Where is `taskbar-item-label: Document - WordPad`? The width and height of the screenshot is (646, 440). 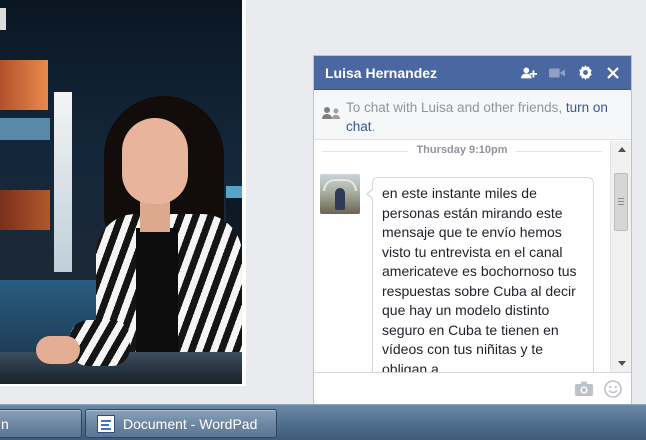
taskbar-item-label: Document - WordPad is located at coordinates (190, 423).